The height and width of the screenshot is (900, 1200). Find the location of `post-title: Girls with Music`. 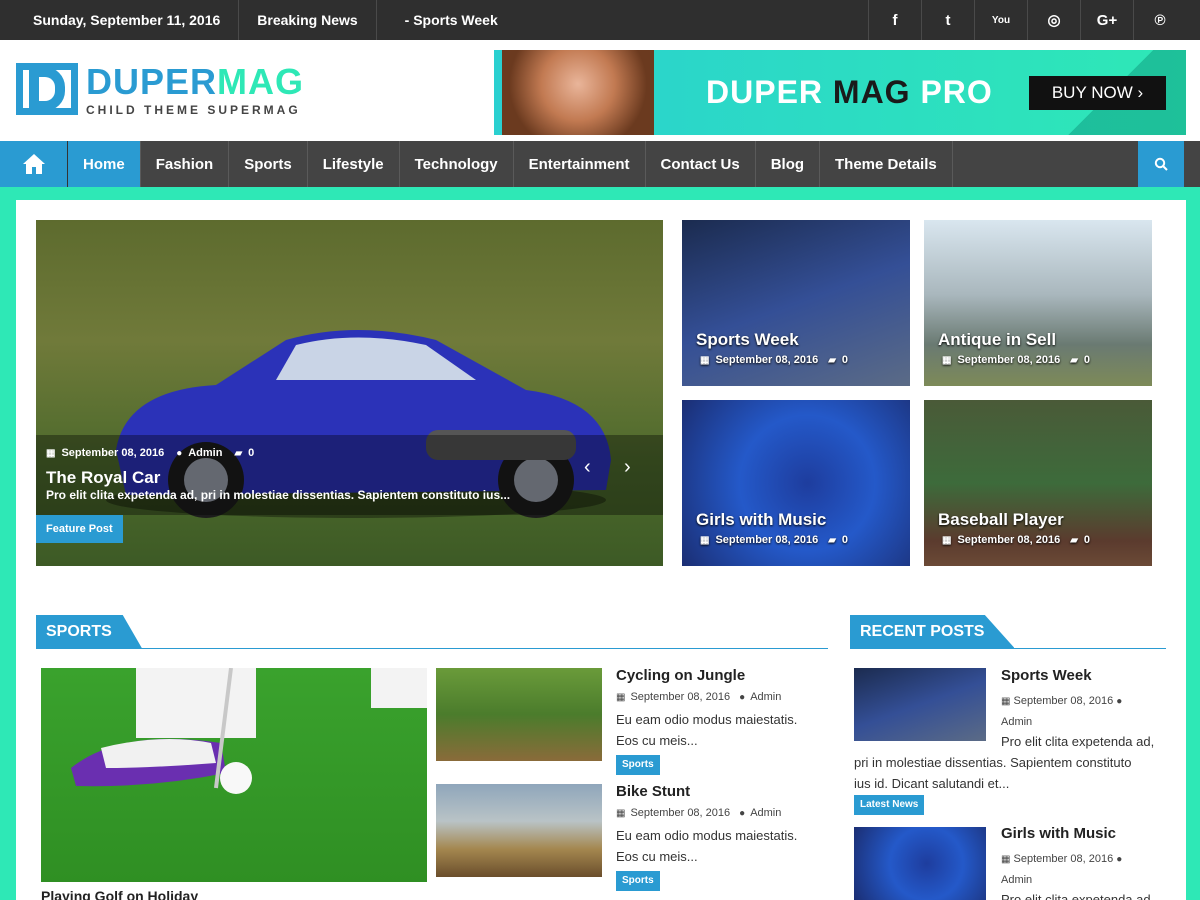

post-title: Girls with Music is located at coordinates (1058, 833).